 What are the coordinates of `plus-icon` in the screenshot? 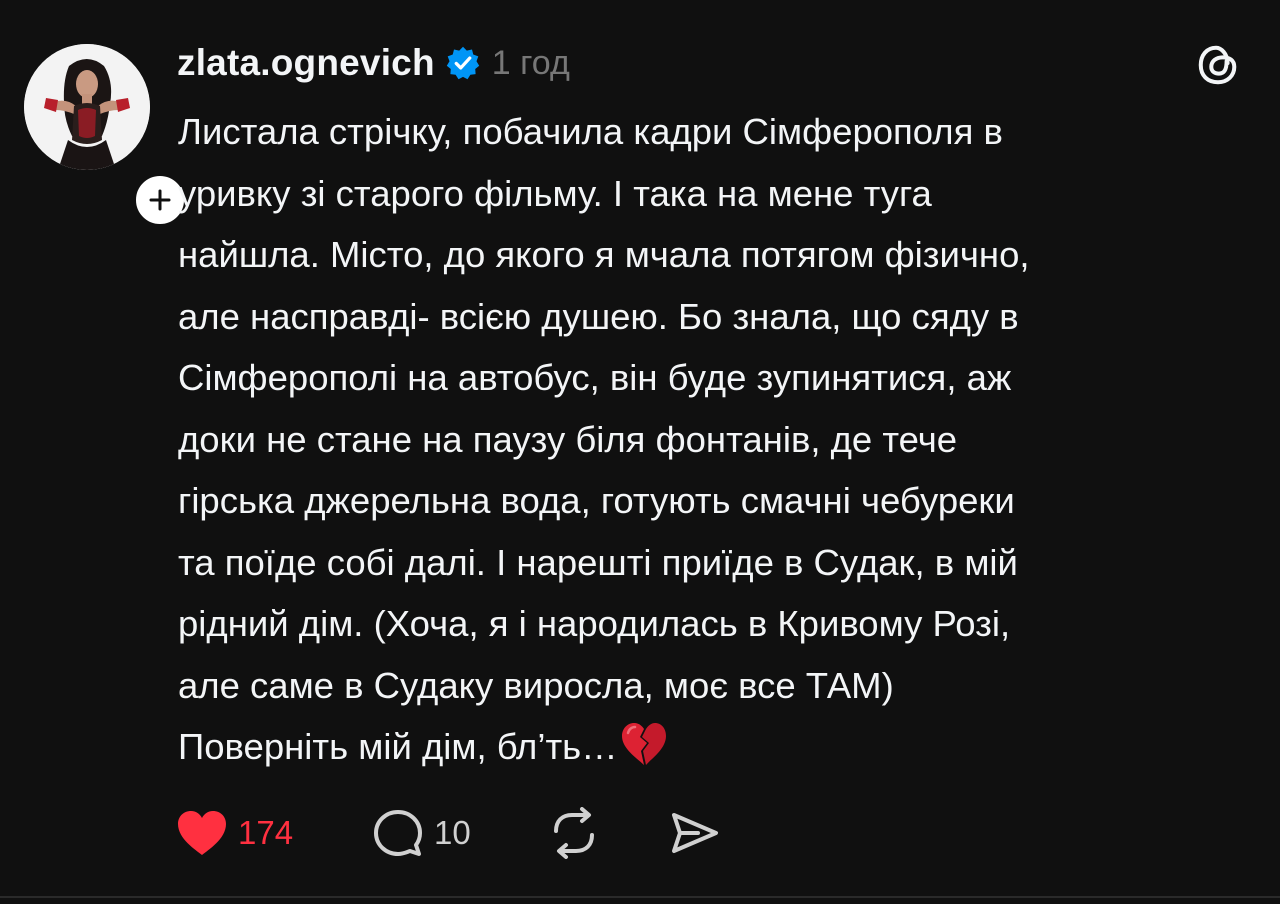 It's located at (160, 200).